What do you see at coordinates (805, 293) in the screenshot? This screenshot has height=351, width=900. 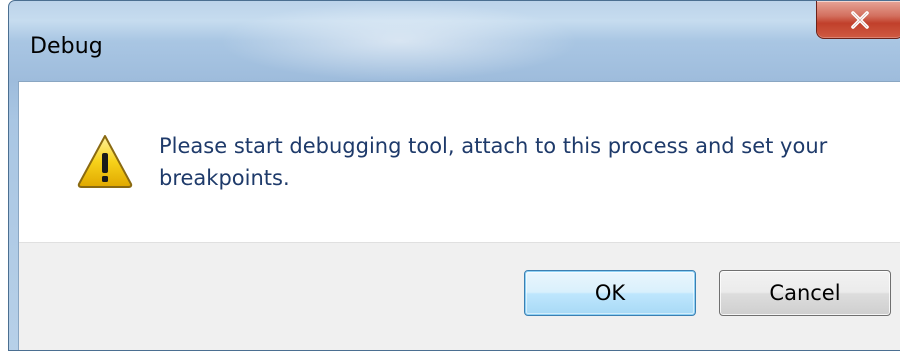 I see `cancel-button: Cancel` at bounding box center [805, 293].